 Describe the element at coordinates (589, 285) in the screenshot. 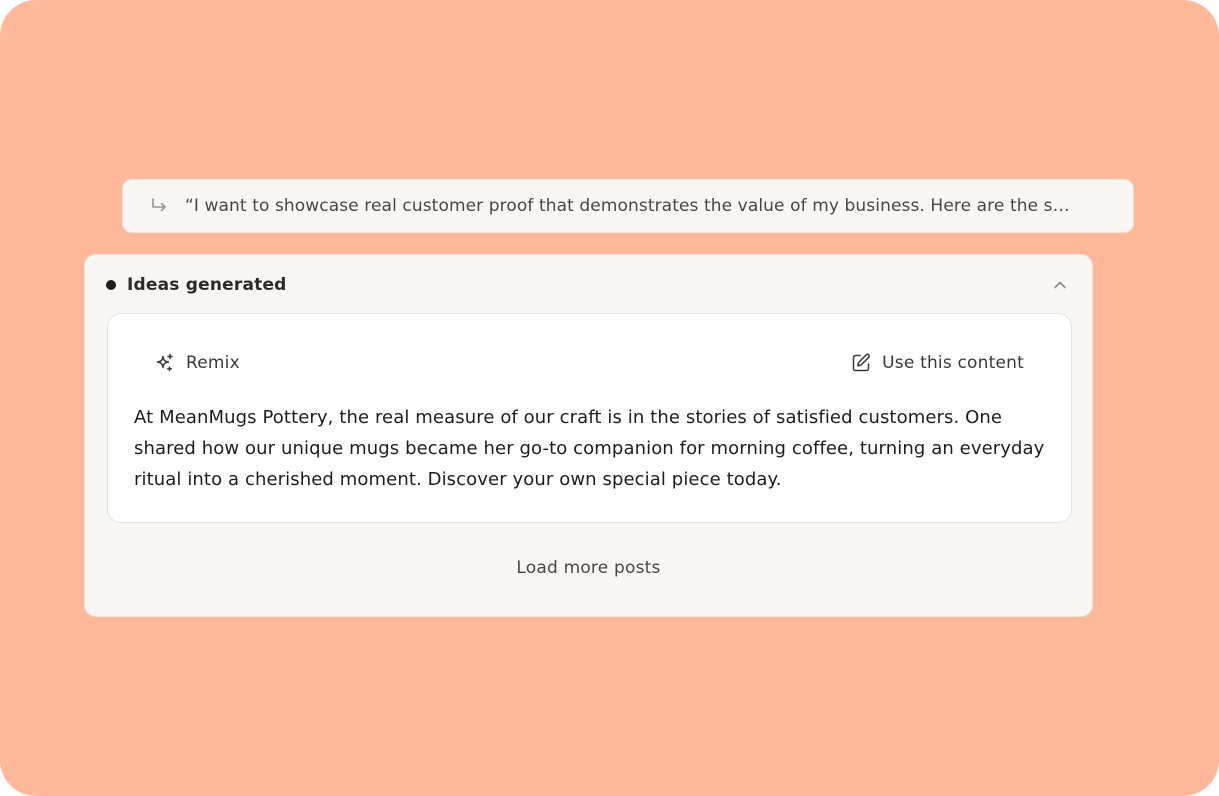

I see `ideas-panel-header: Ideas generated` at that location.